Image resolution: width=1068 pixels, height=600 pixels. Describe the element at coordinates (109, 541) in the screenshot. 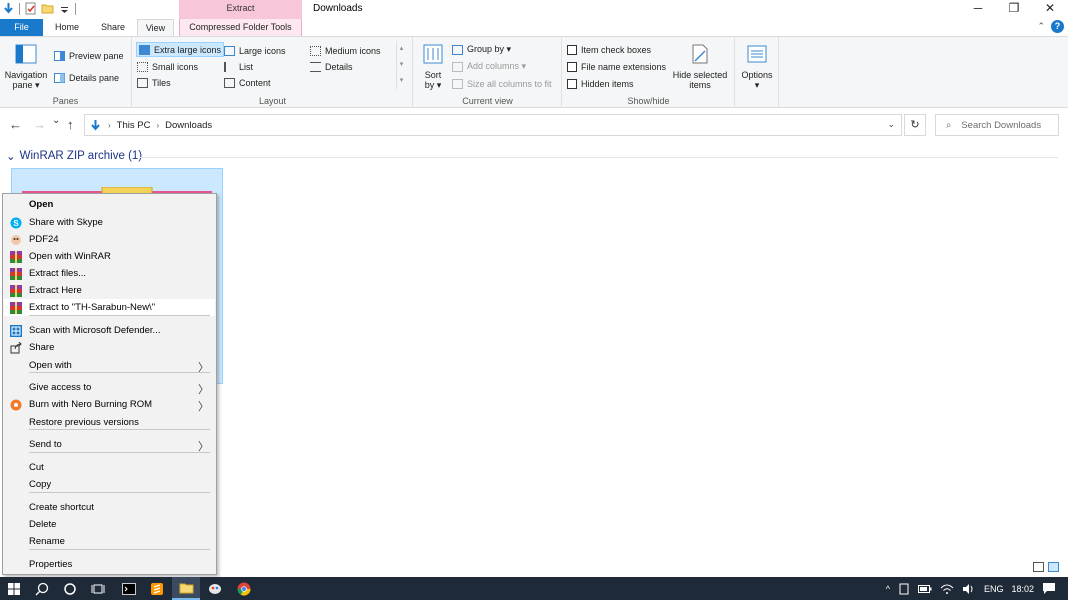

I see `menu-item-rename: Rename` at that location.